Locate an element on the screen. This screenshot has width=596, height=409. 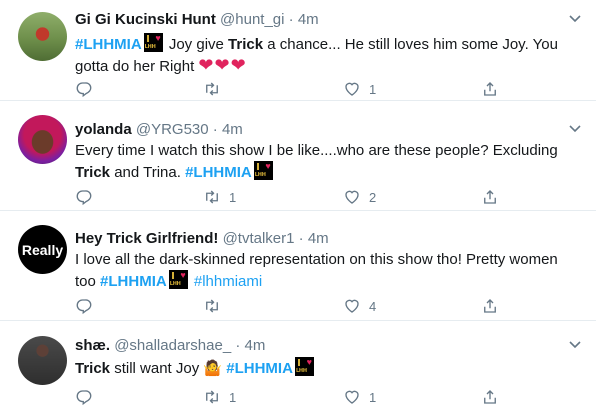
tweet-actions: 1 1 is located at coordinates (290, 397).